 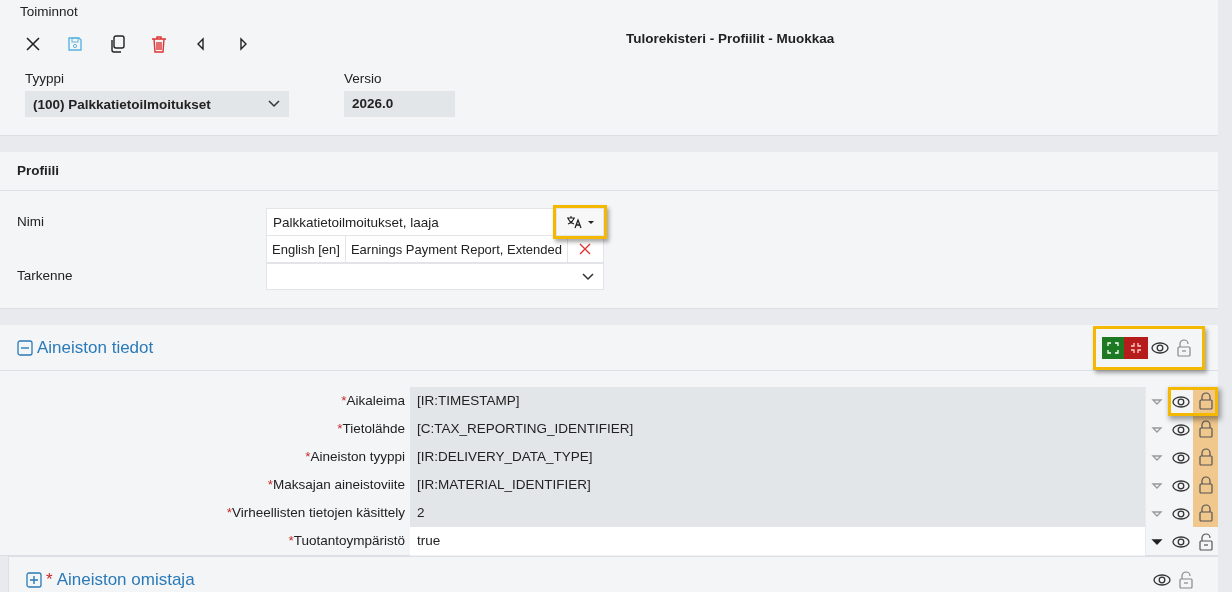 I want to click on caret-down-icon, so click(x=590, y=222).